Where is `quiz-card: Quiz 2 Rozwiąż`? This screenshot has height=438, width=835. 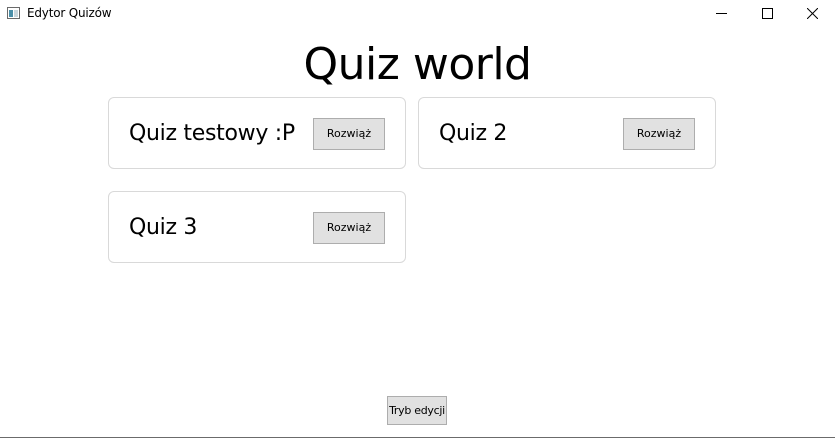
quiz-card: Quiz 2 Rozwiąż is located at coordinates (567, 133).